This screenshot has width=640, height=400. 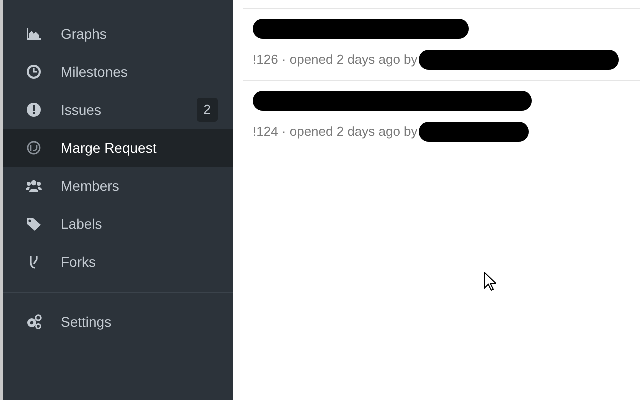 I want to click on users-icon, so click(x=34, y=186).